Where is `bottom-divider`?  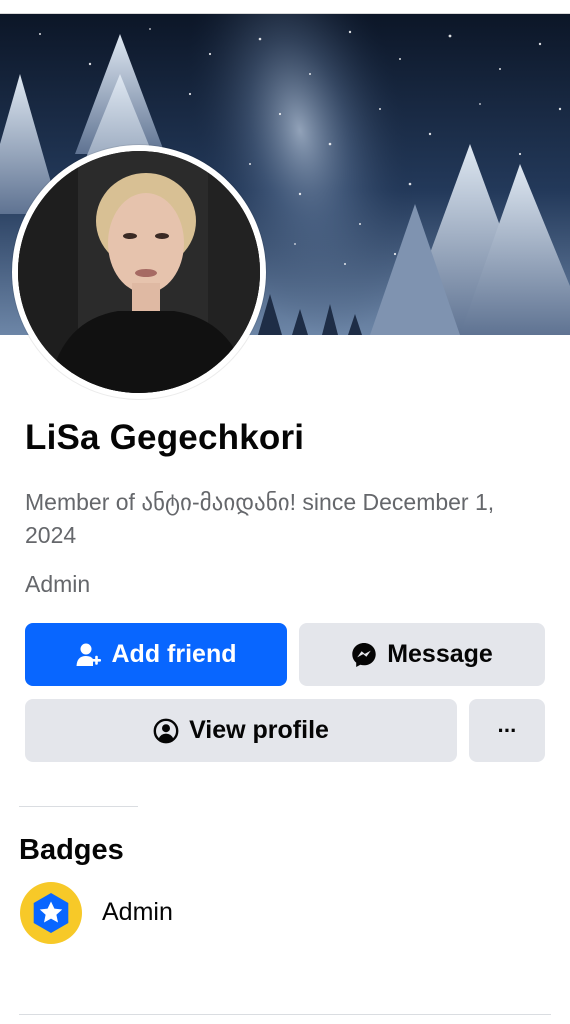 bottom-divider is located at coordinates (285, 1014).